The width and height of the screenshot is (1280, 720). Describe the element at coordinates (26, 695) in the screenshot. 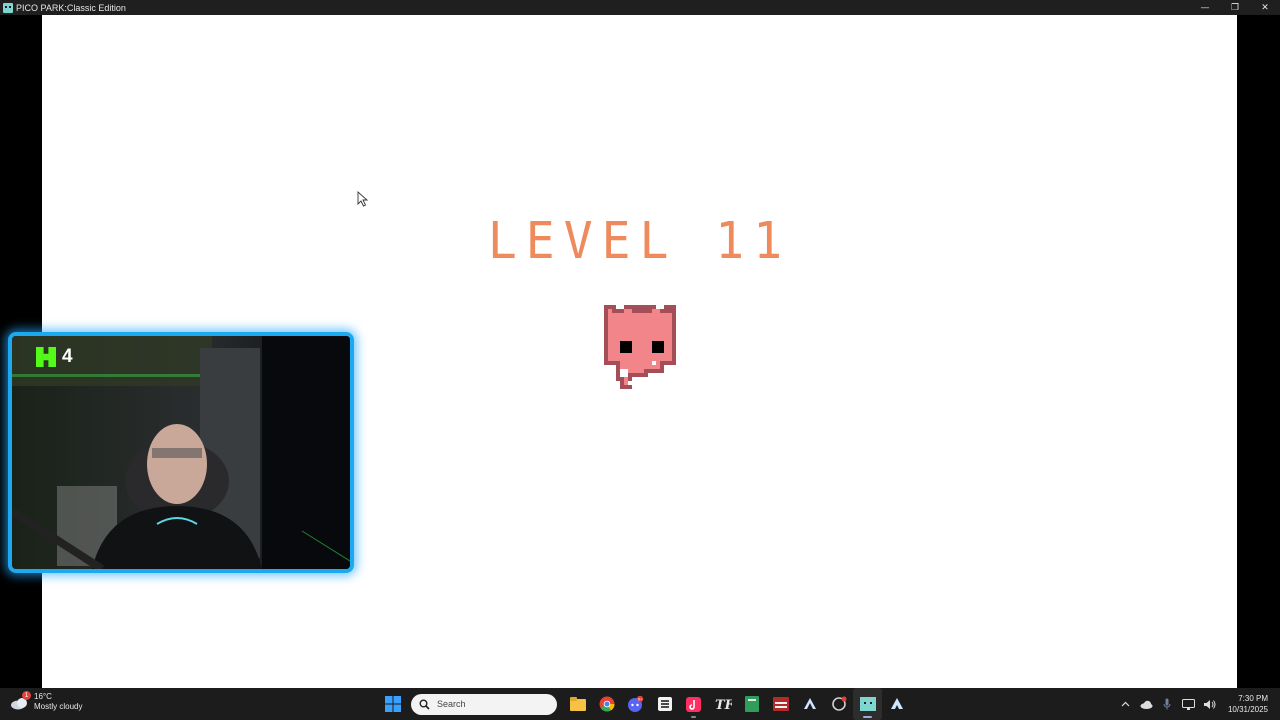

I see `weather-alert-badge: 1` at that location.